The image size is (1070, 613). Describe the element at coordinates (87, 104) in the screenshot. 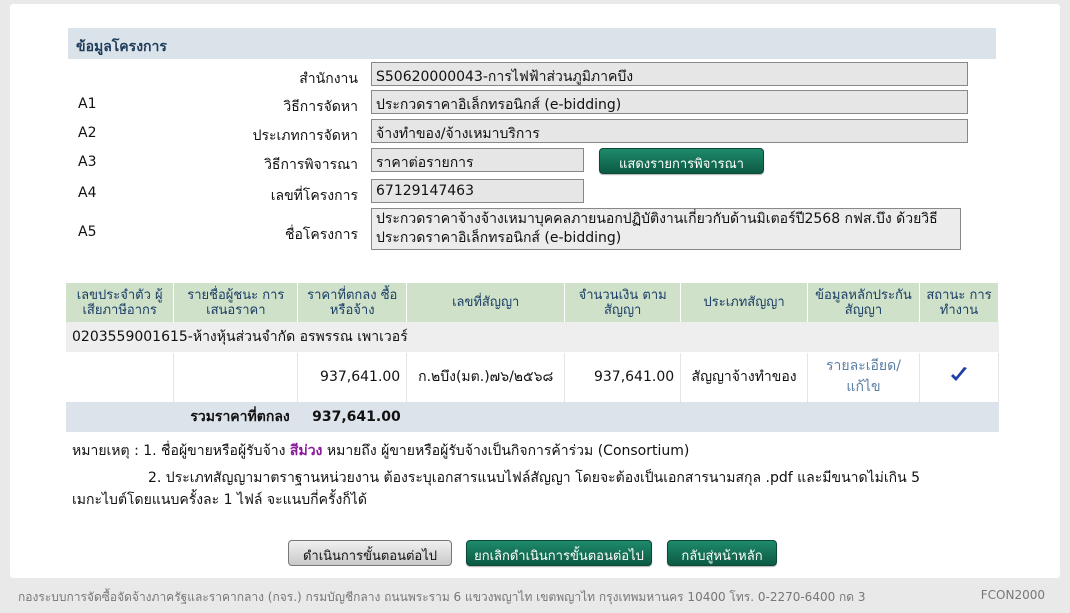

I see `field-code: A1` at that location.